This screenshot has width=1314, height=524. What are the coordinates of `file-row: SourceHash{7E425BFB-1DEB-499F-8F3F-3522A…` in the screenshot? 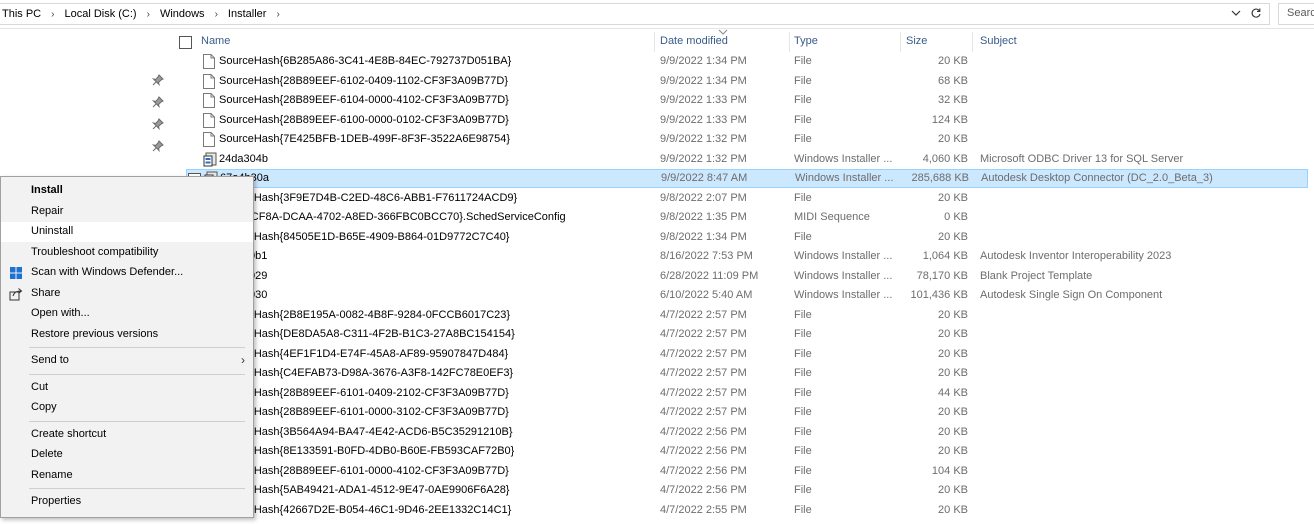 It's located at (740, 139).